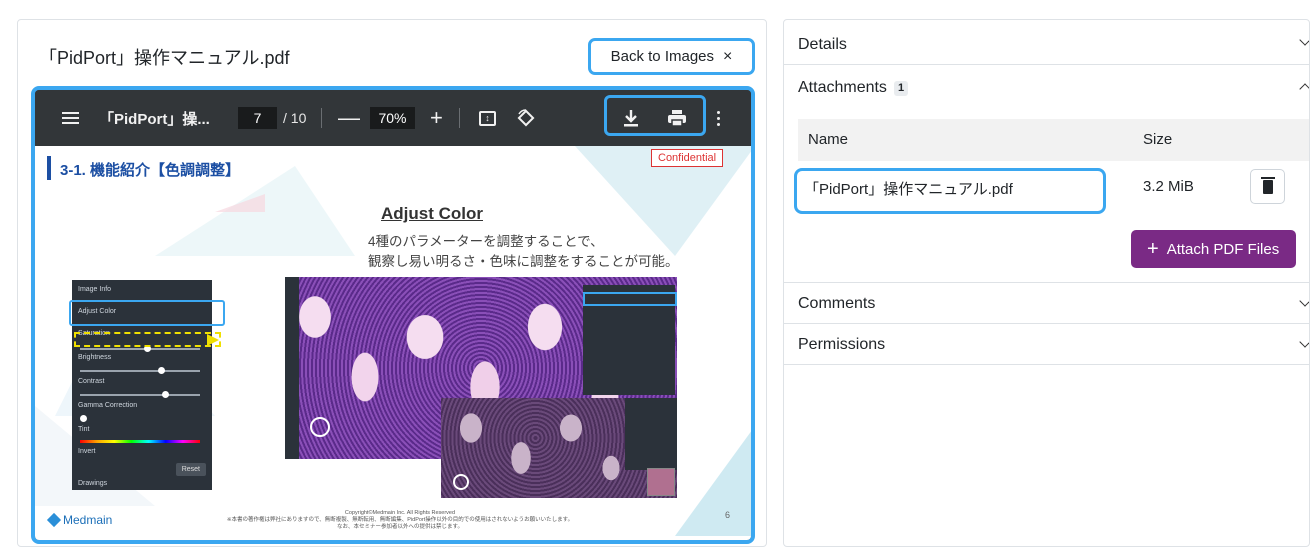 Image resolution: width=1310 pixels, height=558 pixels. Describe the element at coordinates (150, 170) in the screenshot. I see `section-title: 3-1. 機能紹介【色調調整】` at that location.